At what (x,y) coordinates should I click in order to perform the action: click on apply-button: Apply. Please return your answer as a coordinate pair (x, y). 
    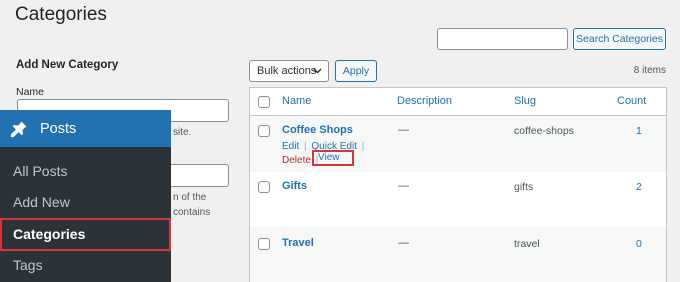
    Looking at the image, I should click on (356, 71).